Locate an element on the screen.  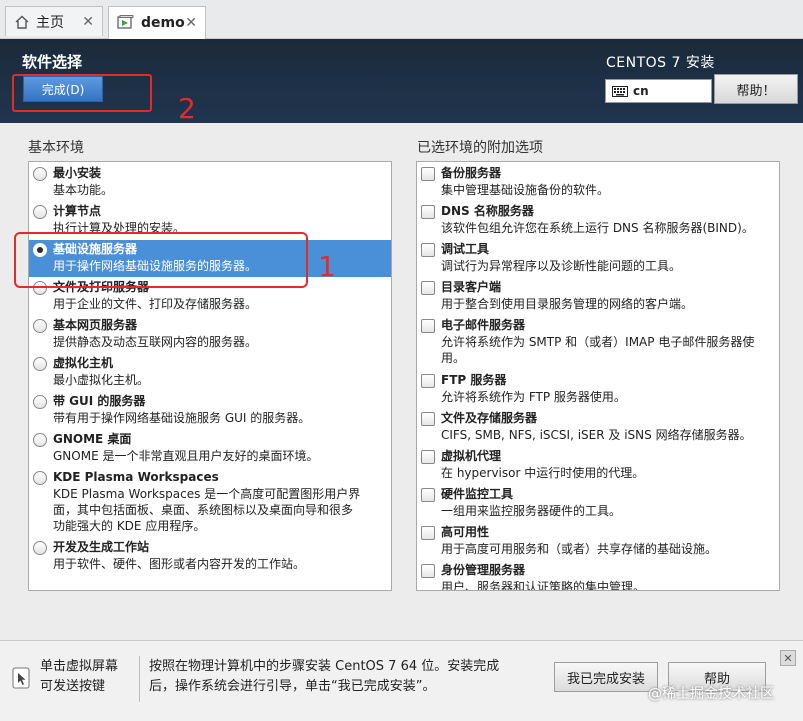
item-name: 备份服务器 is located at coordinates (471, 173).